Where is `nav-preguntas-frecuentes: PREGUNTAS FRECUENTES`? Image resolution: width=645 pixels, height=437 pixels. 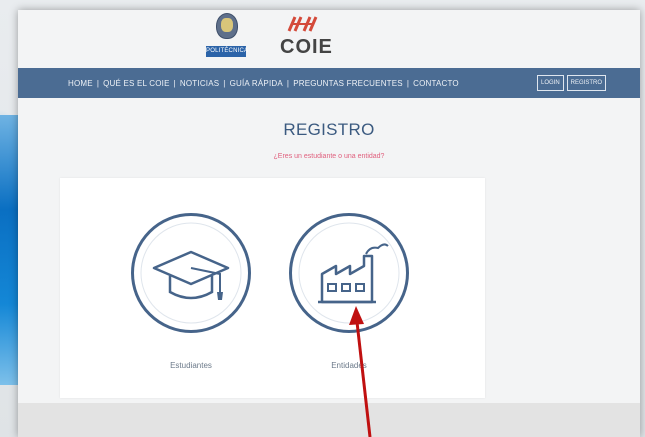
nav-preguntas-frecuentes: PREGUNTAS FRECUENTES is located at coordinates (348, 83).